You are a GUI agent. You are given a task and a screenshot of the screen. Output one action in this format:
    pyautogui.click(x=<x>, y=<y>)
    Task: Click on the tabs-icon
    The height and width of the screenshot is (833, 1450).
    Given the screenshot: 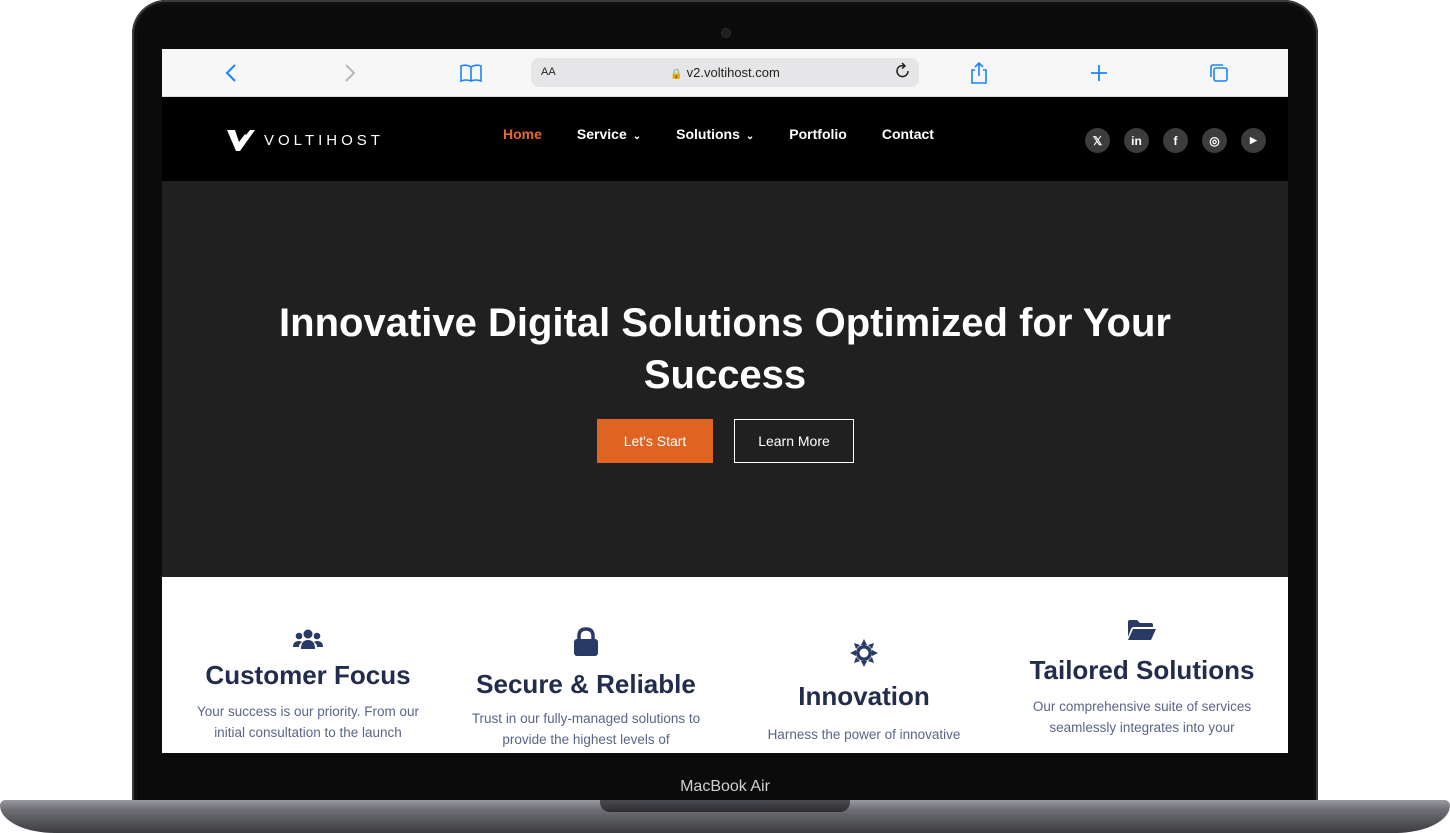 What is the action you would take?
    pyautogui.click(x=1219, y=73)
    